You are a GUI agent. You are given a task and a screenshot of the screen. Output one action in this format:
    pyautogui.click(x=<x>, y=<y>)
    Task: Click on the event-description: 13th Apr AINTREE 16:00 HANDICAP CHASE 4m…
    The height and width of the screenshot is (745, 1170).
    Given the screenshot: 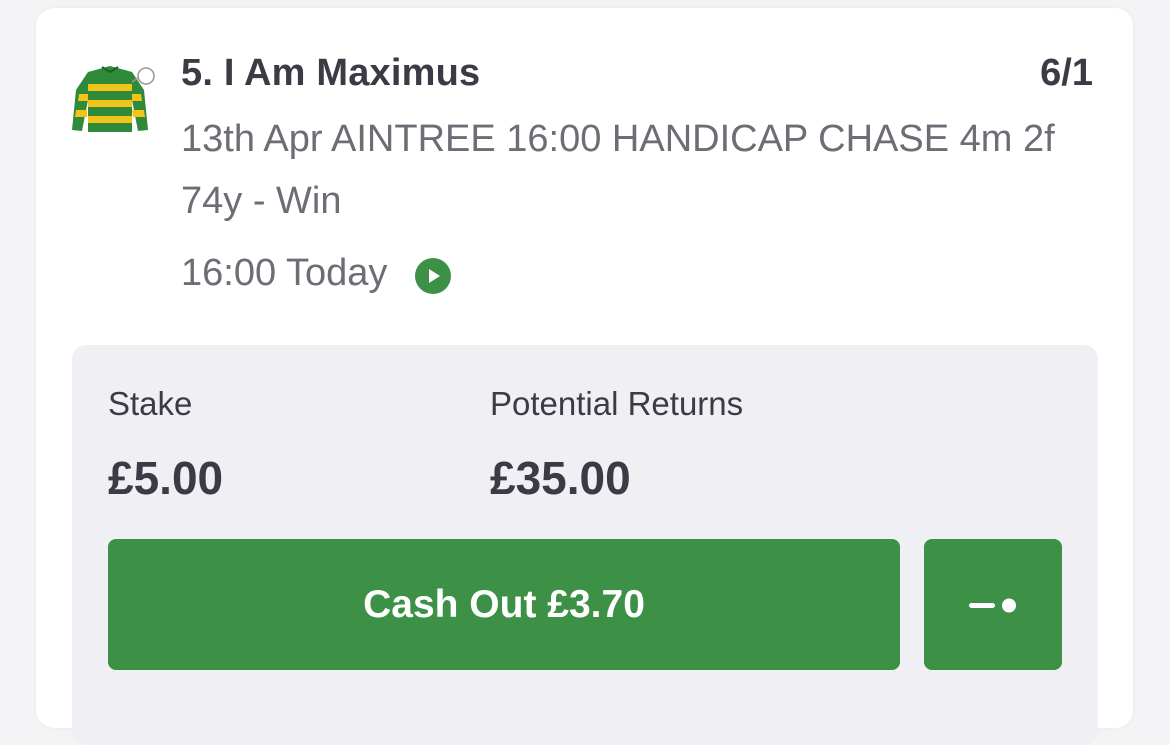 What is the action you would take?
    pyautogui.click(x=618, y=170)
    